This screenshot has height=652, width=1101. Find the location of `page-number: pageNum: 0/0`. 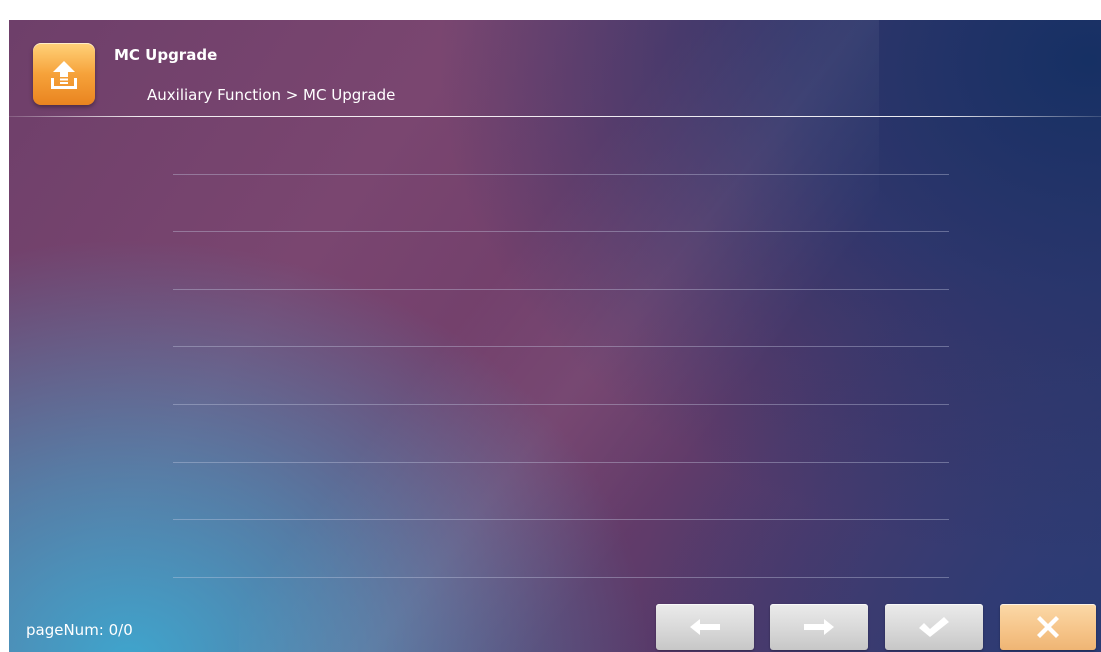

page-number: pageNum: 0/0 is located at coordinates (79, 630).